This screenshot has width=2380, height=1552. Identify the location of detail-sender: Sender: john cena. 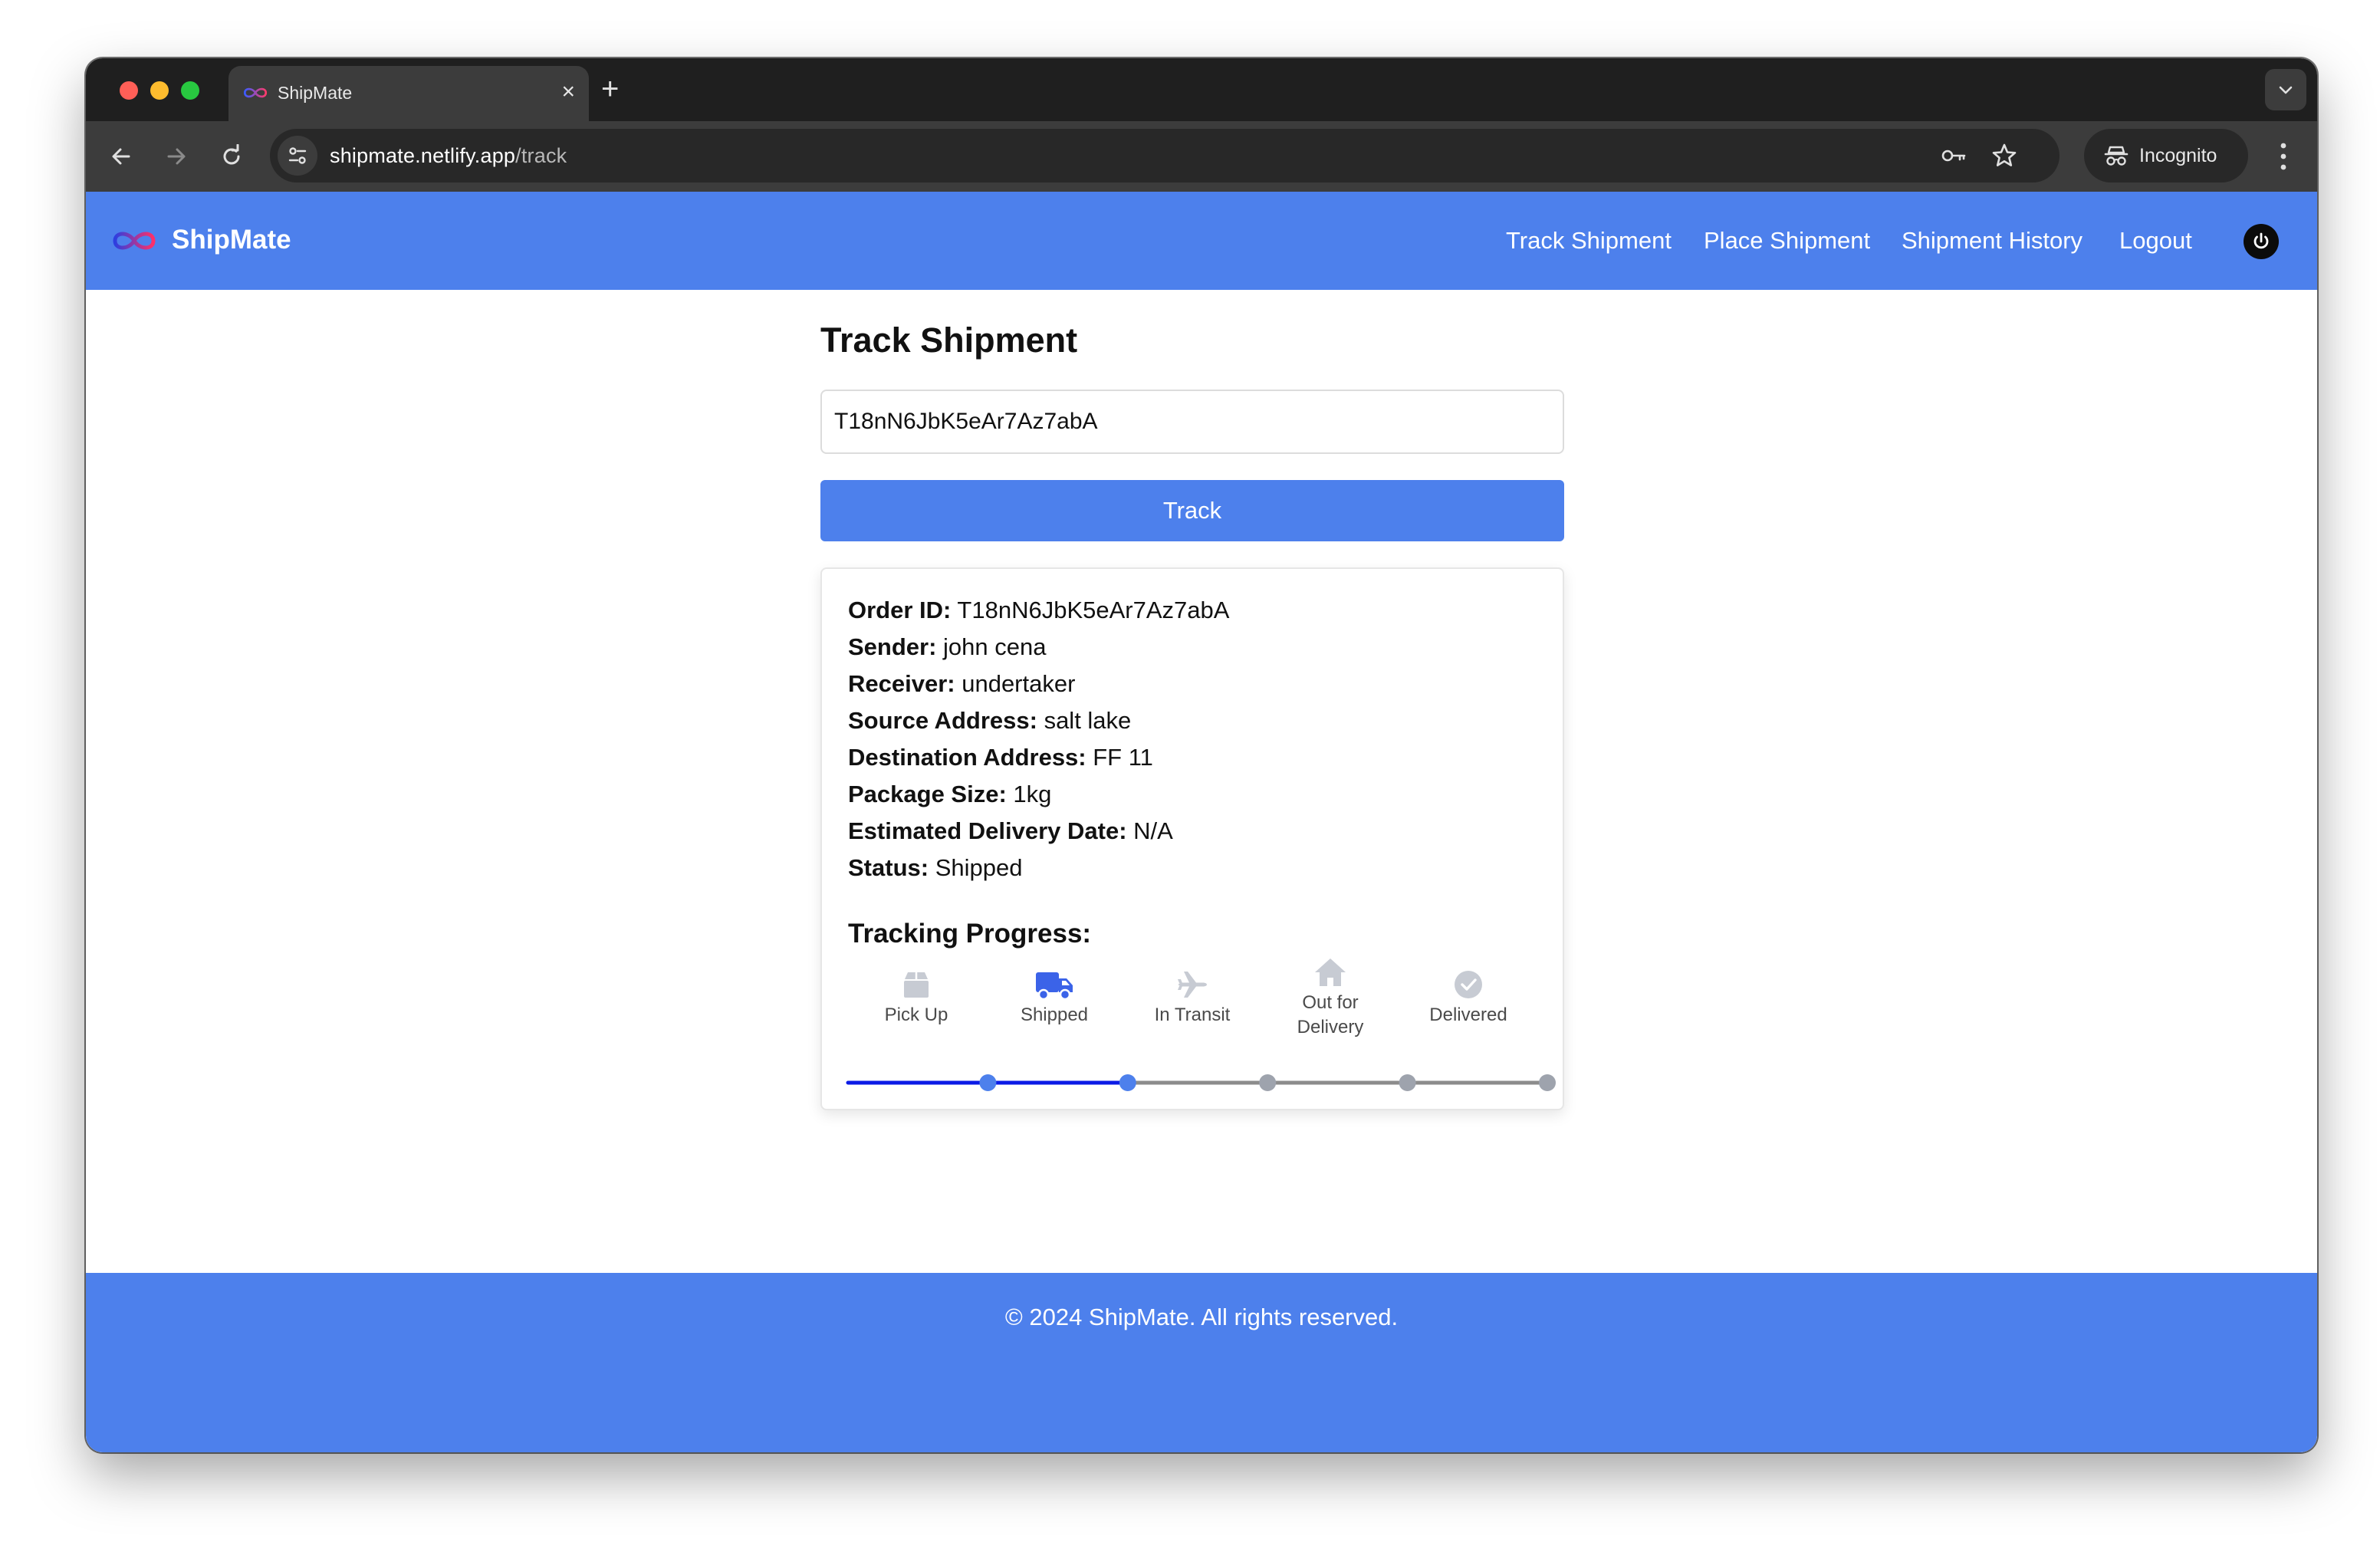
(948, 647).